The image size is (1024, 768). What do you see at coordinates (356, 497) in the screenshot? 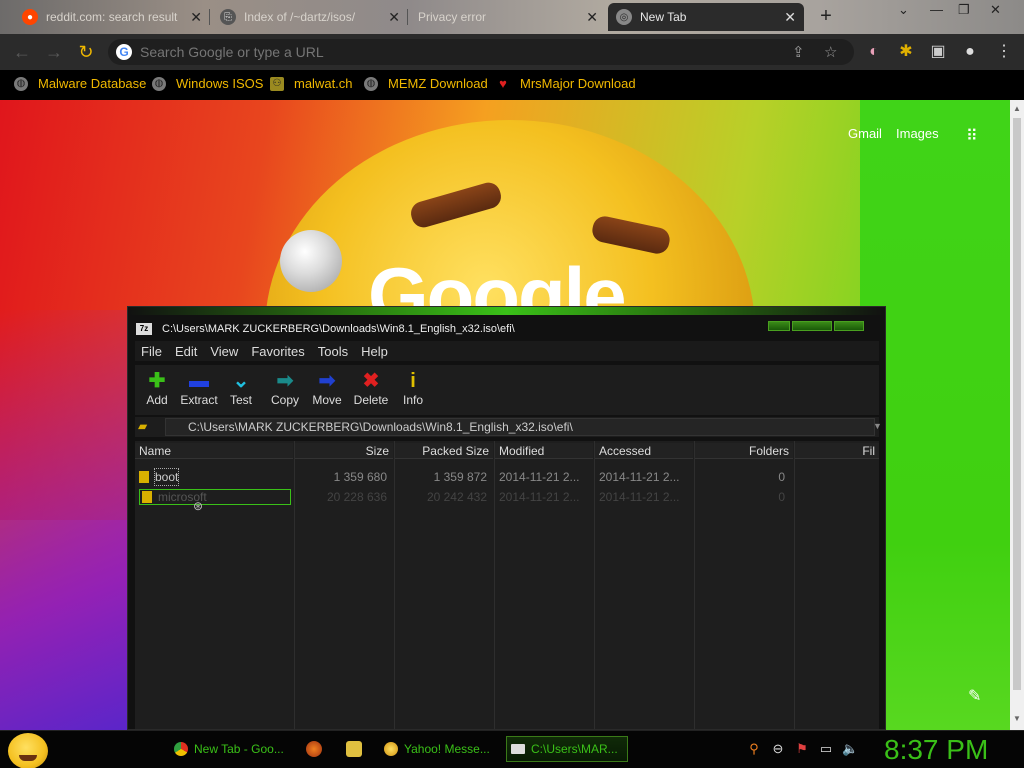
I see `row-size: 20 228 636` at bounding box center [356, 497].